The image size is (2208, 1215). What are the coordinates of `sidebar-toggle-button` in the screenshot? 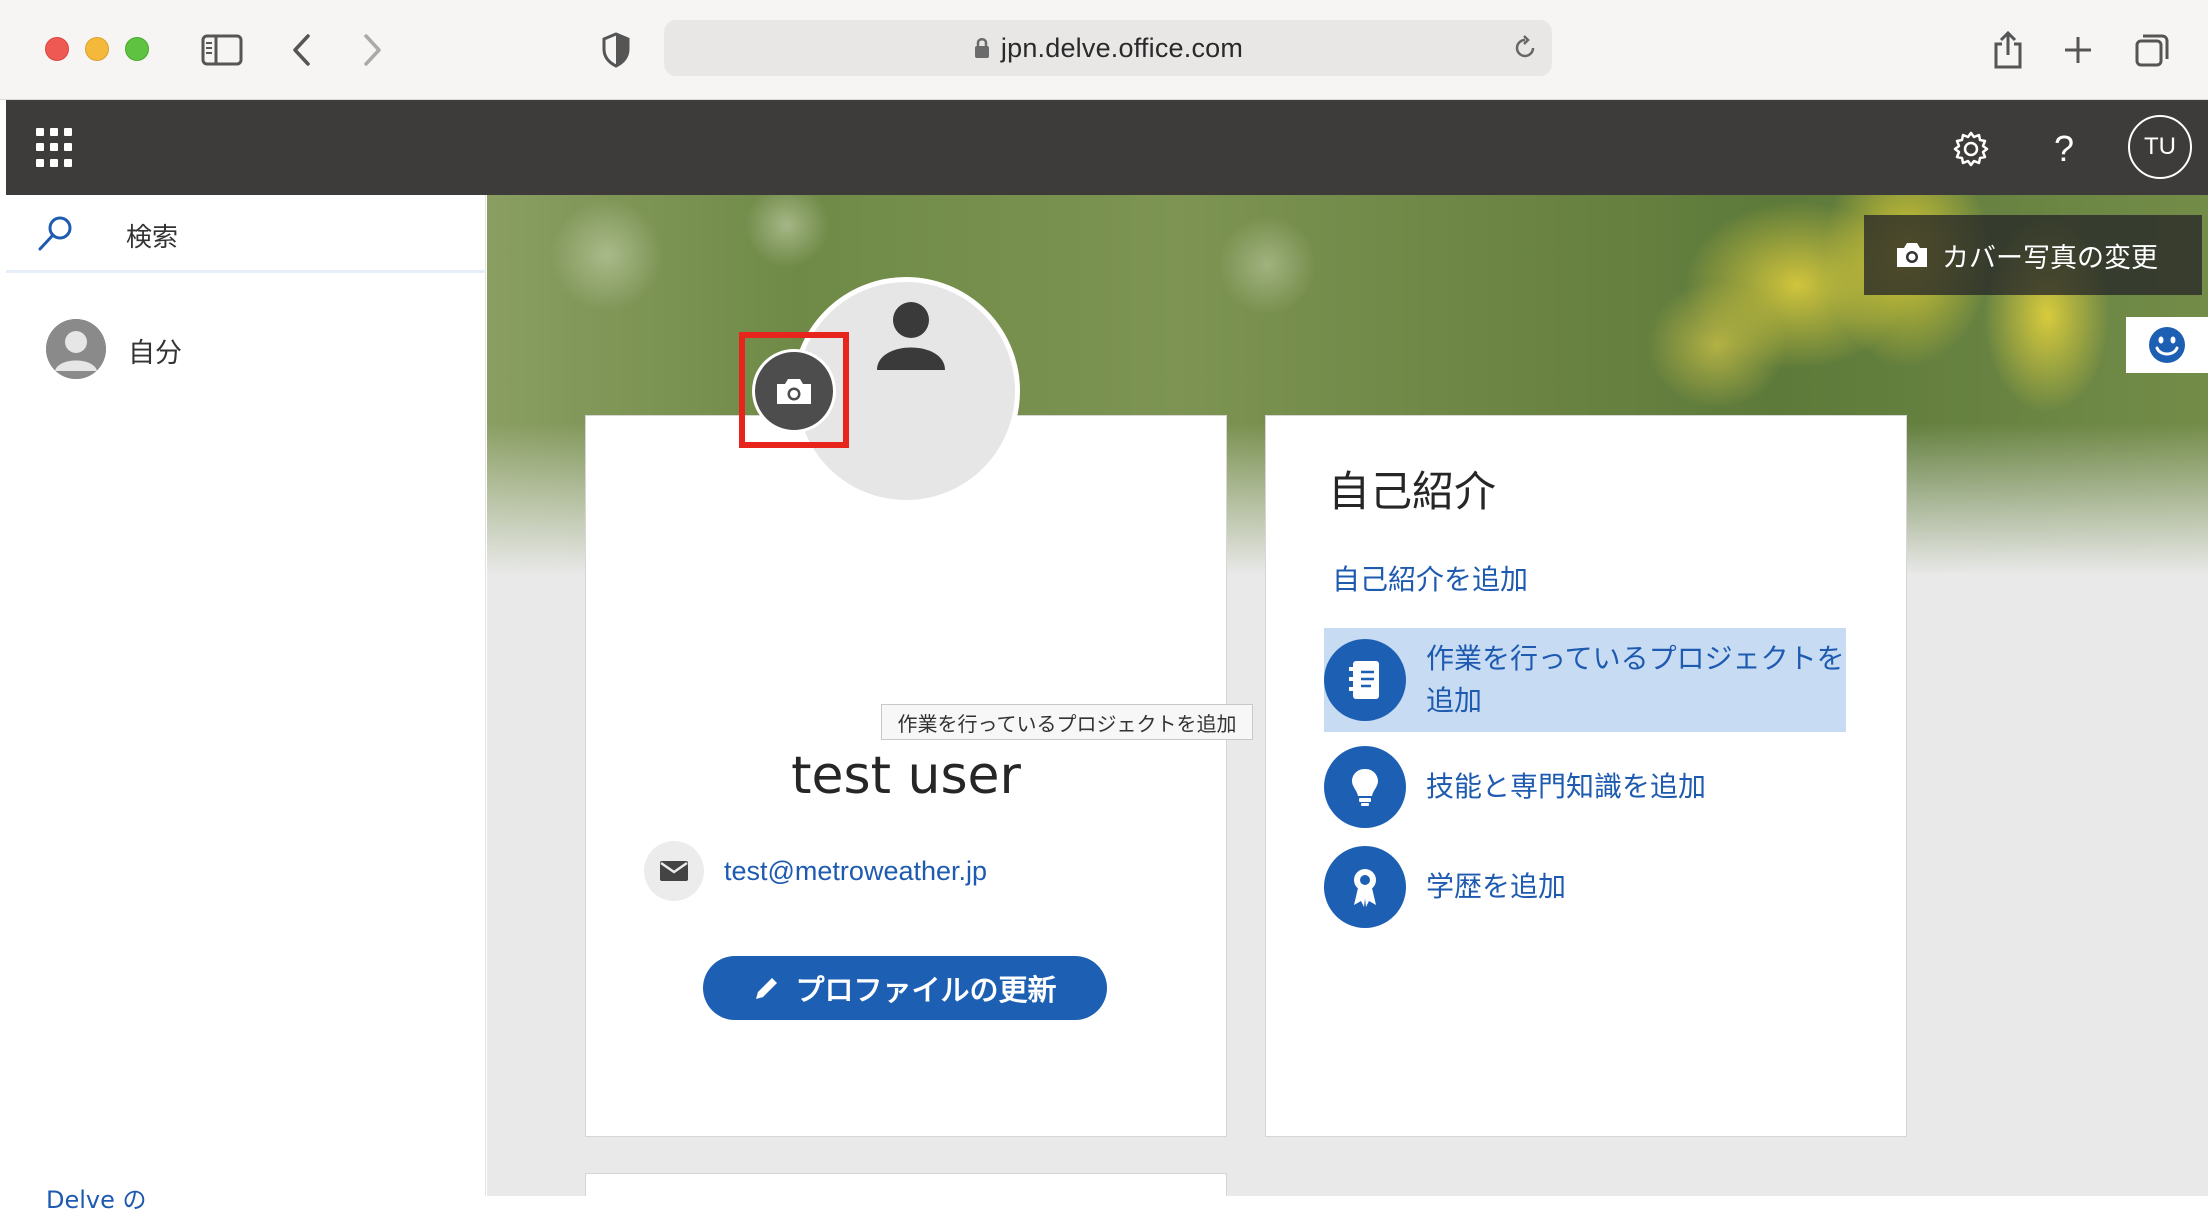 It's located at (222, 50).